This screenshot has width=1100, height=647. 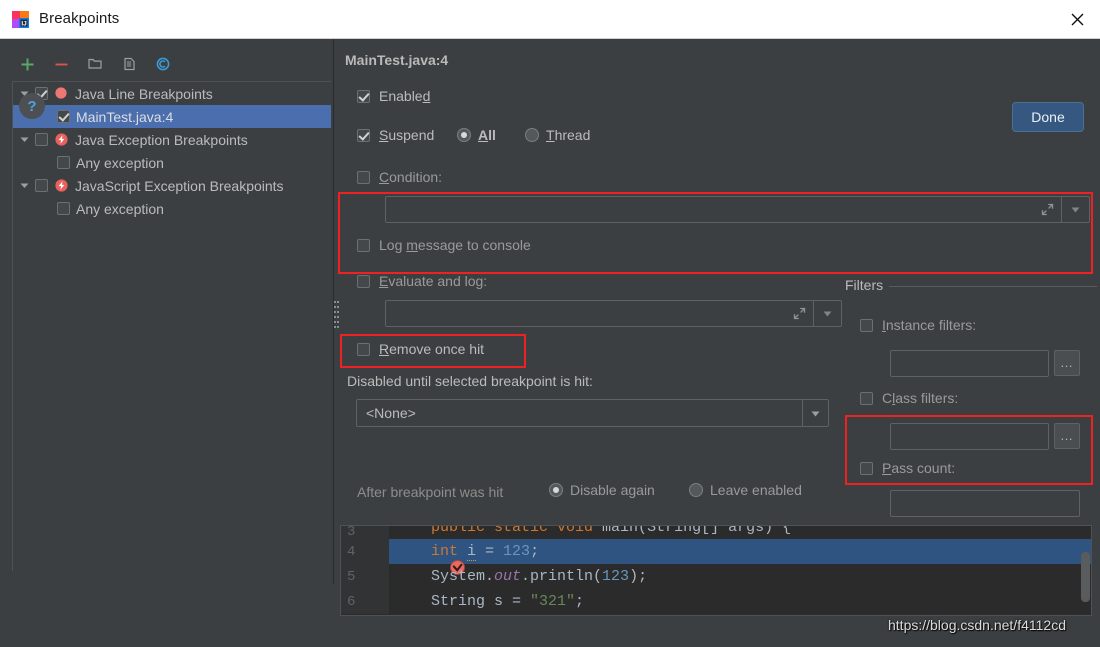 I want to click on radio-disable-again, so click(x=556, y=490).